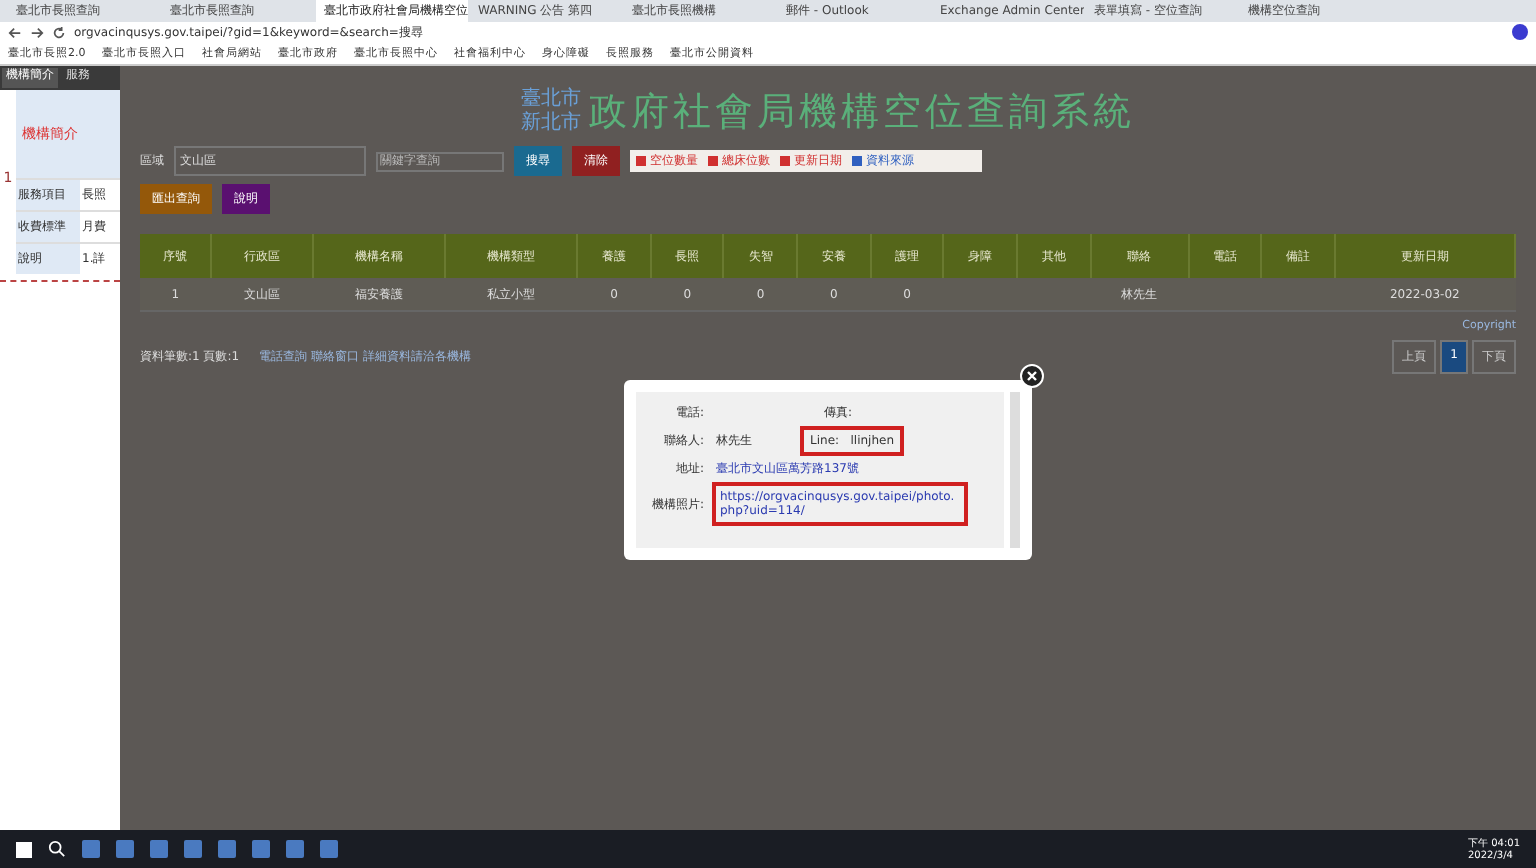  I want to click on city-name: 新北市, so click(551, 124).